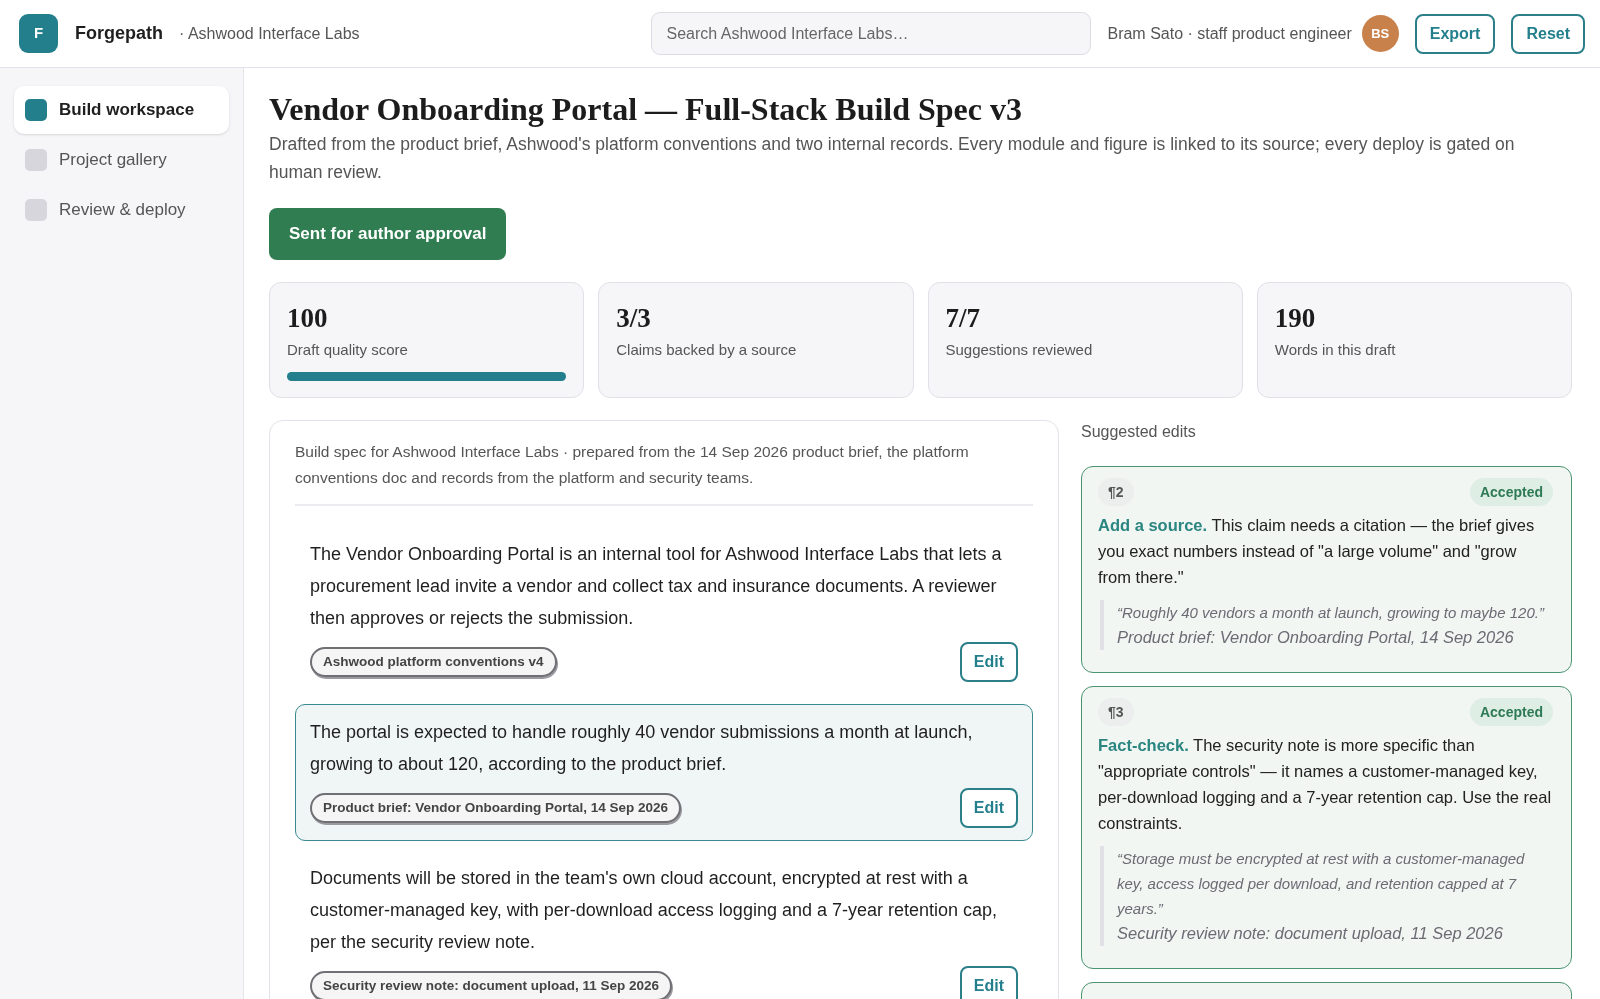 This screenshot has width=1600, height=999. Describe the element at coordinates (1455, 33) in the screenshot. I see `header-button: Export` at that location.